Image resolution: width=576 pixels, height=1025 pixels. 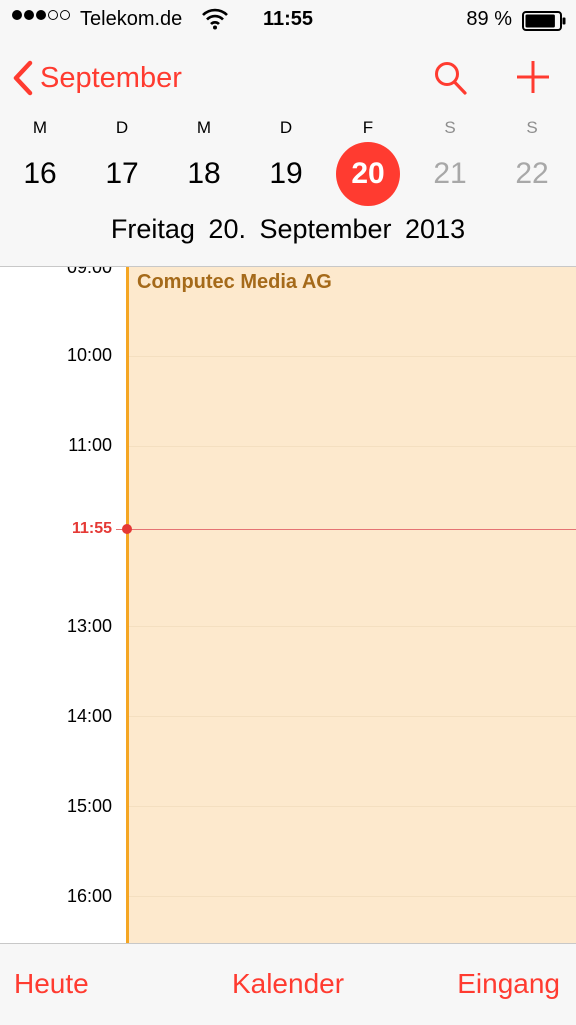 I want to click on status-bar: Telekom.de 11:55 89 %, so click(x=288, y=20).